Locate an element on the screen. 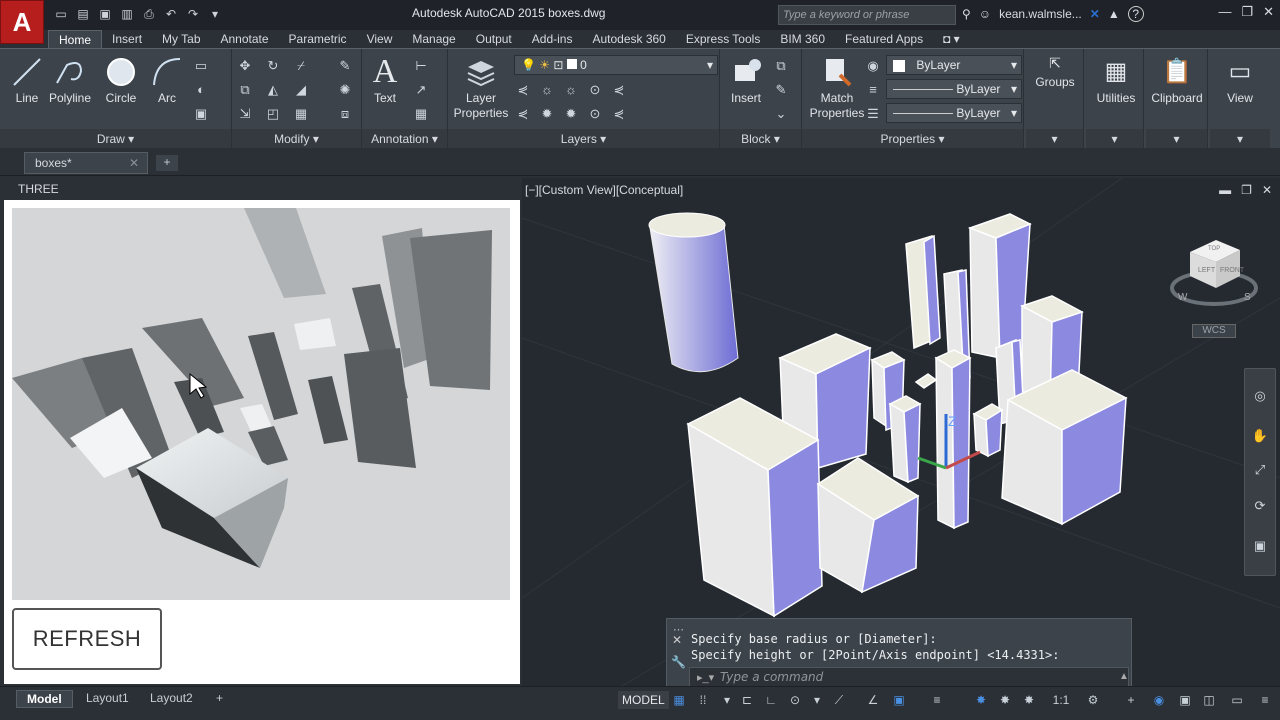 Image resolution: width=1280 pixels, height=720 pixels. groups-button: ⇱ Groups is located at coordinates (1055, 72).